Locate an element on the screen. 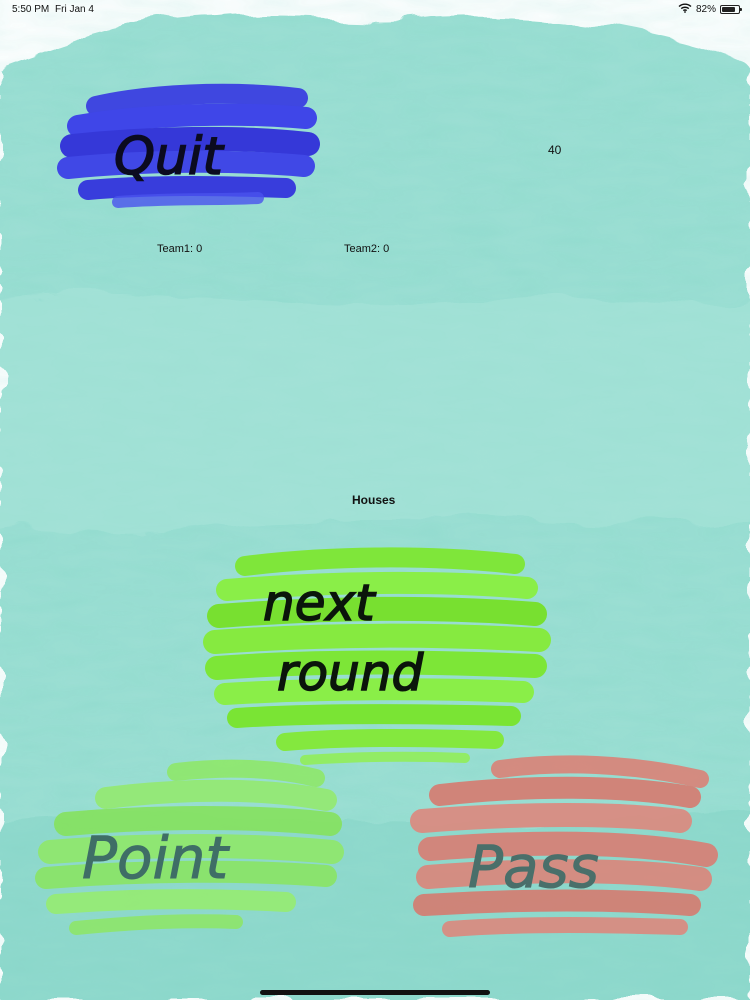 The width and height of the screenshot is (750, 1000). pass-label: Pass is located at coordinates (533, 867).